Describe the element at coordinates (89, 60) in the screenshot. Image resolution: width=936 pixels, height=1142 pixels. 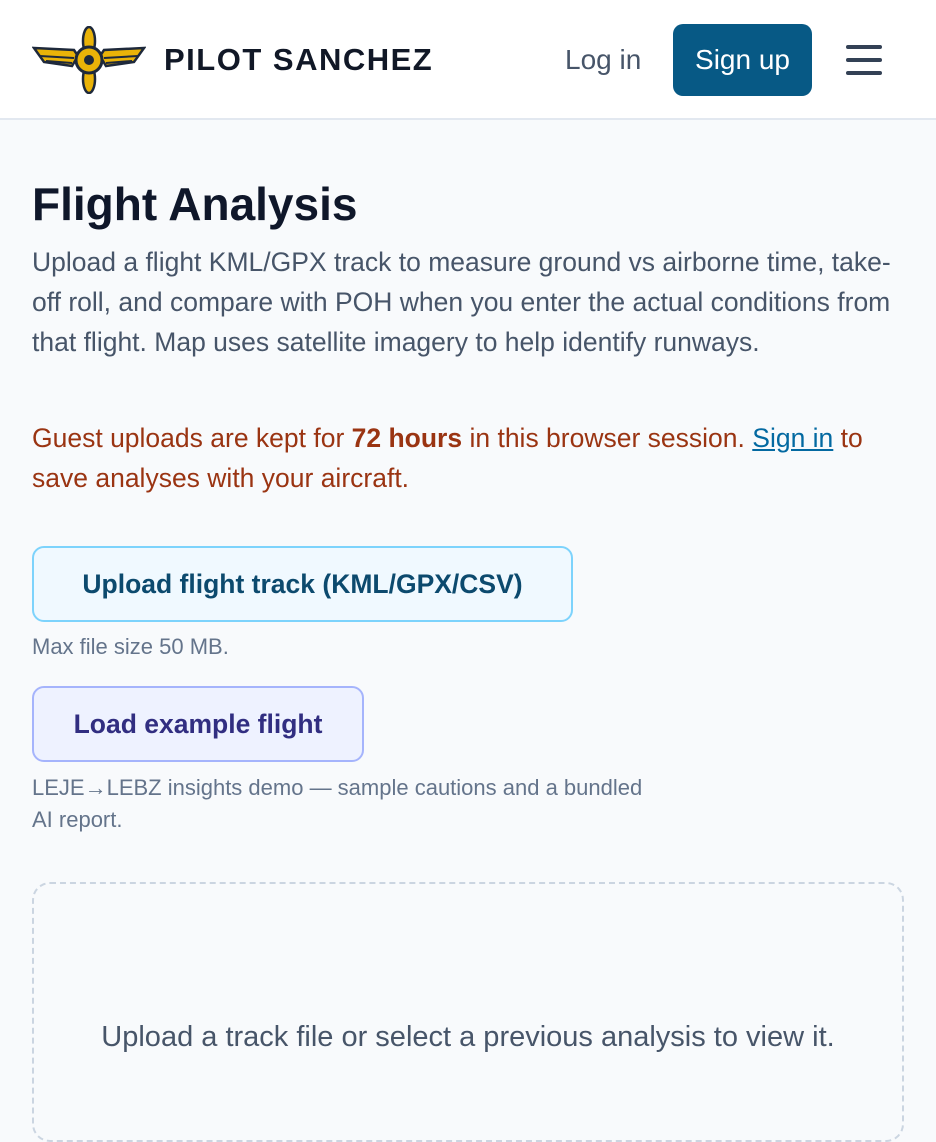
I see `winged-propeller-icon` at that location.